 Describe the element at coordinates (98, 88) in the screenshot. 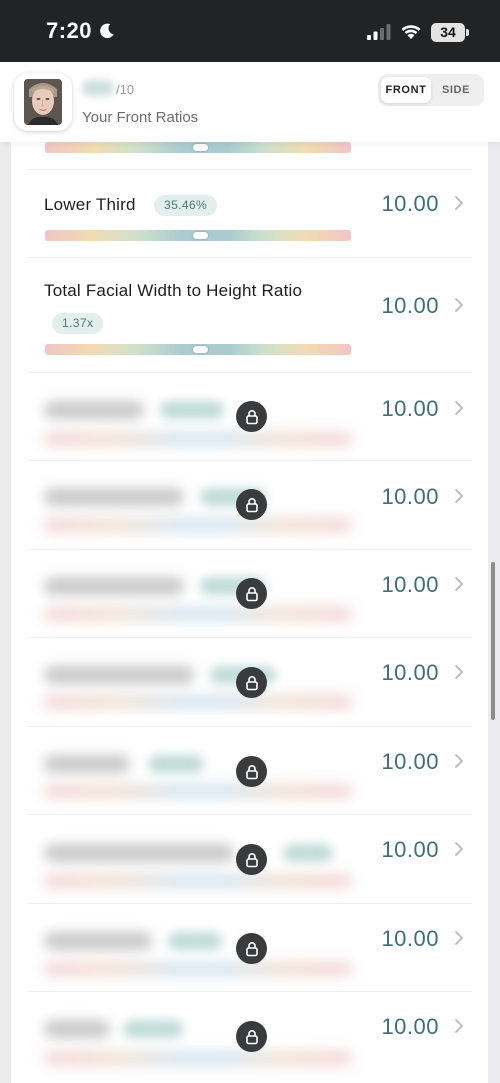

I see `overall-score-hidden` at that location.